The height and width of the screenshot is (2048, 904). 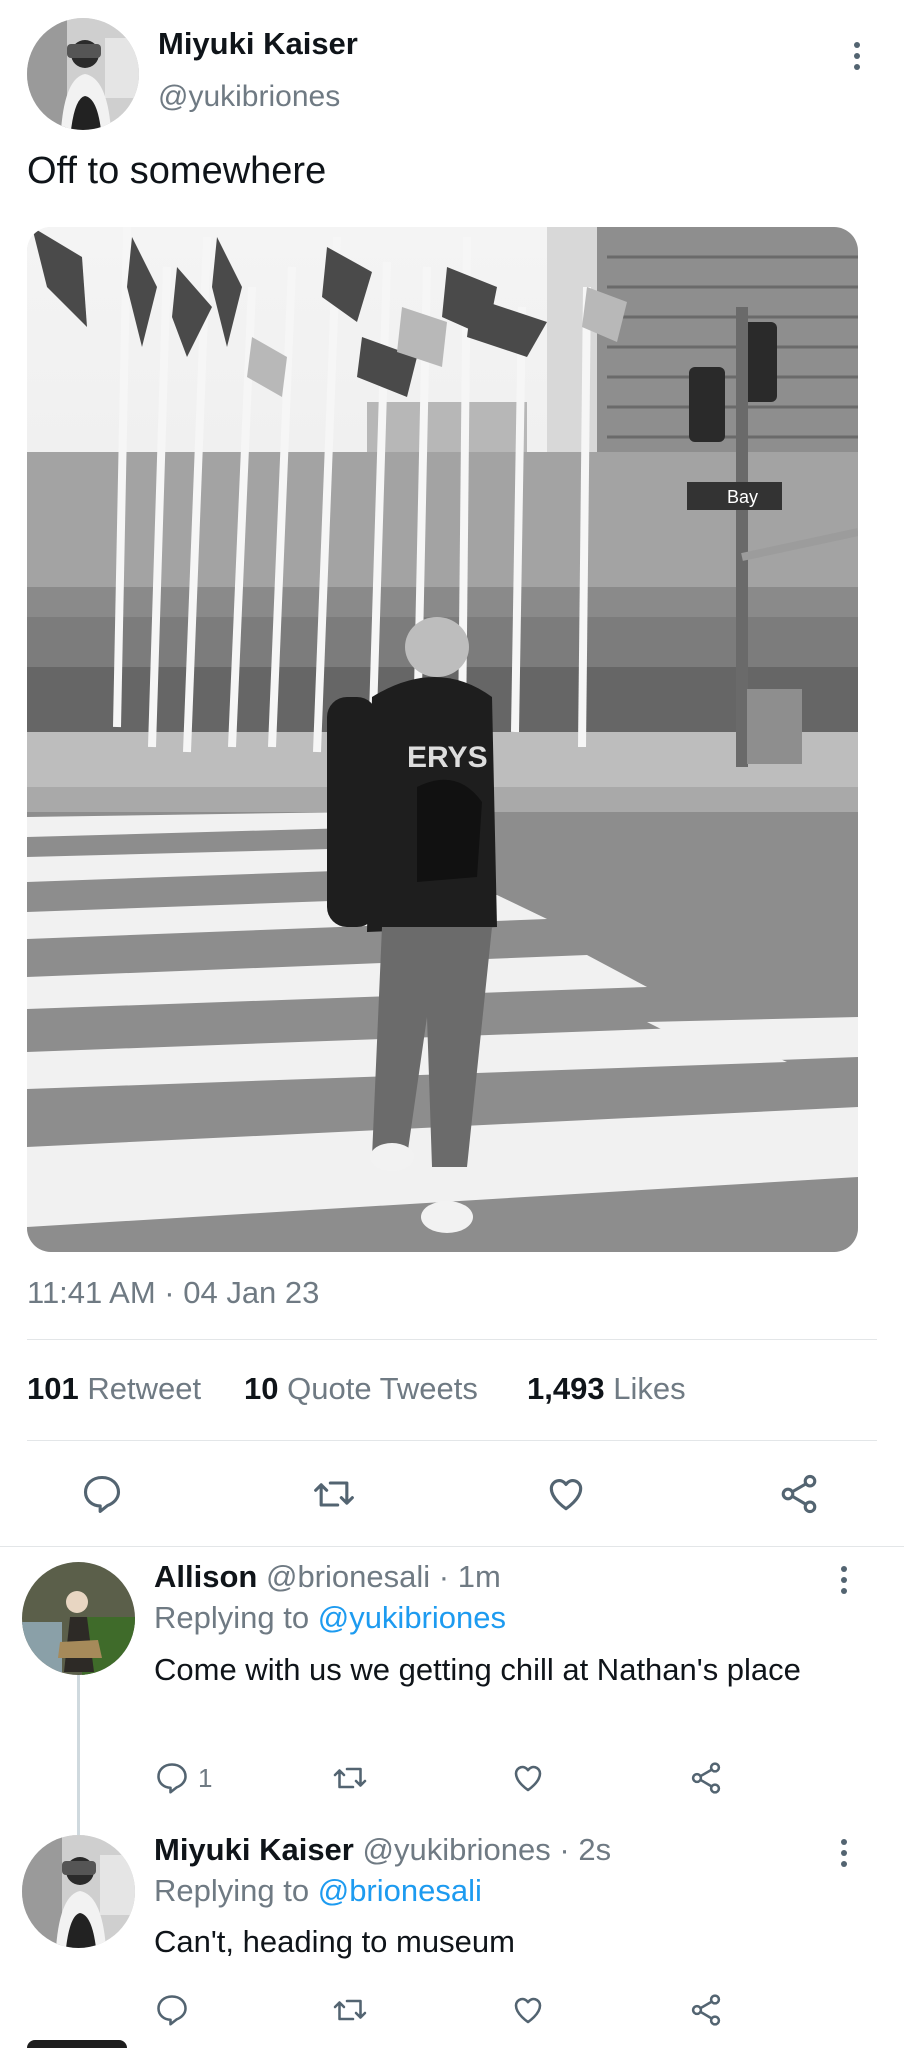 What do you see at coordinates (173, 1293) in the screenshot?
I see `tweet-timestamp: 11:41 AM · 04 Jan 23` at bounding box center [173, 1293].